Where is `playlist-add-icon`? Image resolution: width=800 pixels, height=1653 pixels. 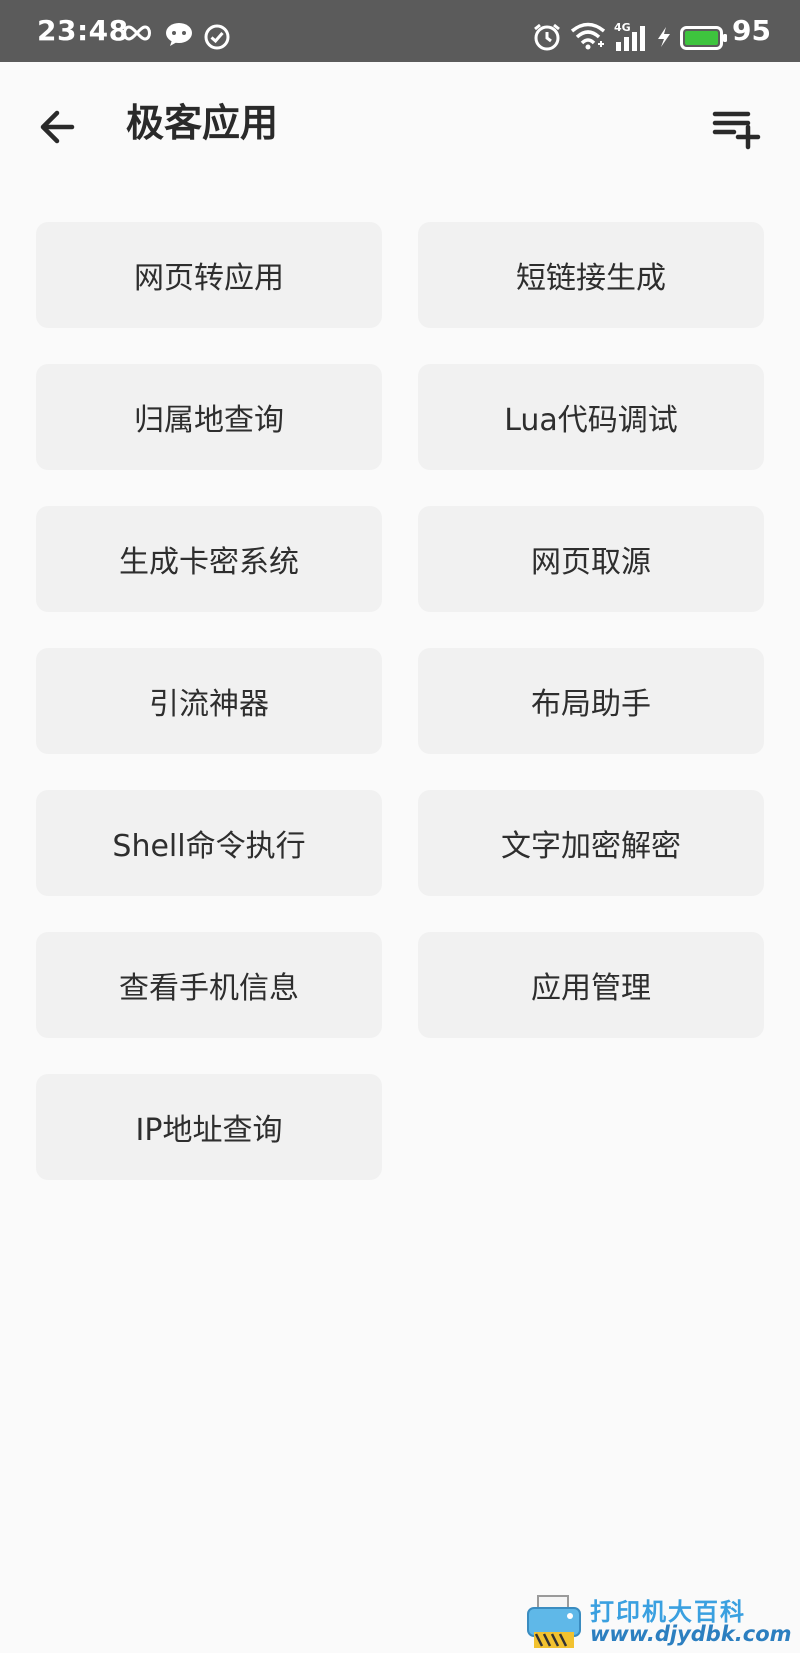 playlist-add-icon is located at coordinates (736, 130).